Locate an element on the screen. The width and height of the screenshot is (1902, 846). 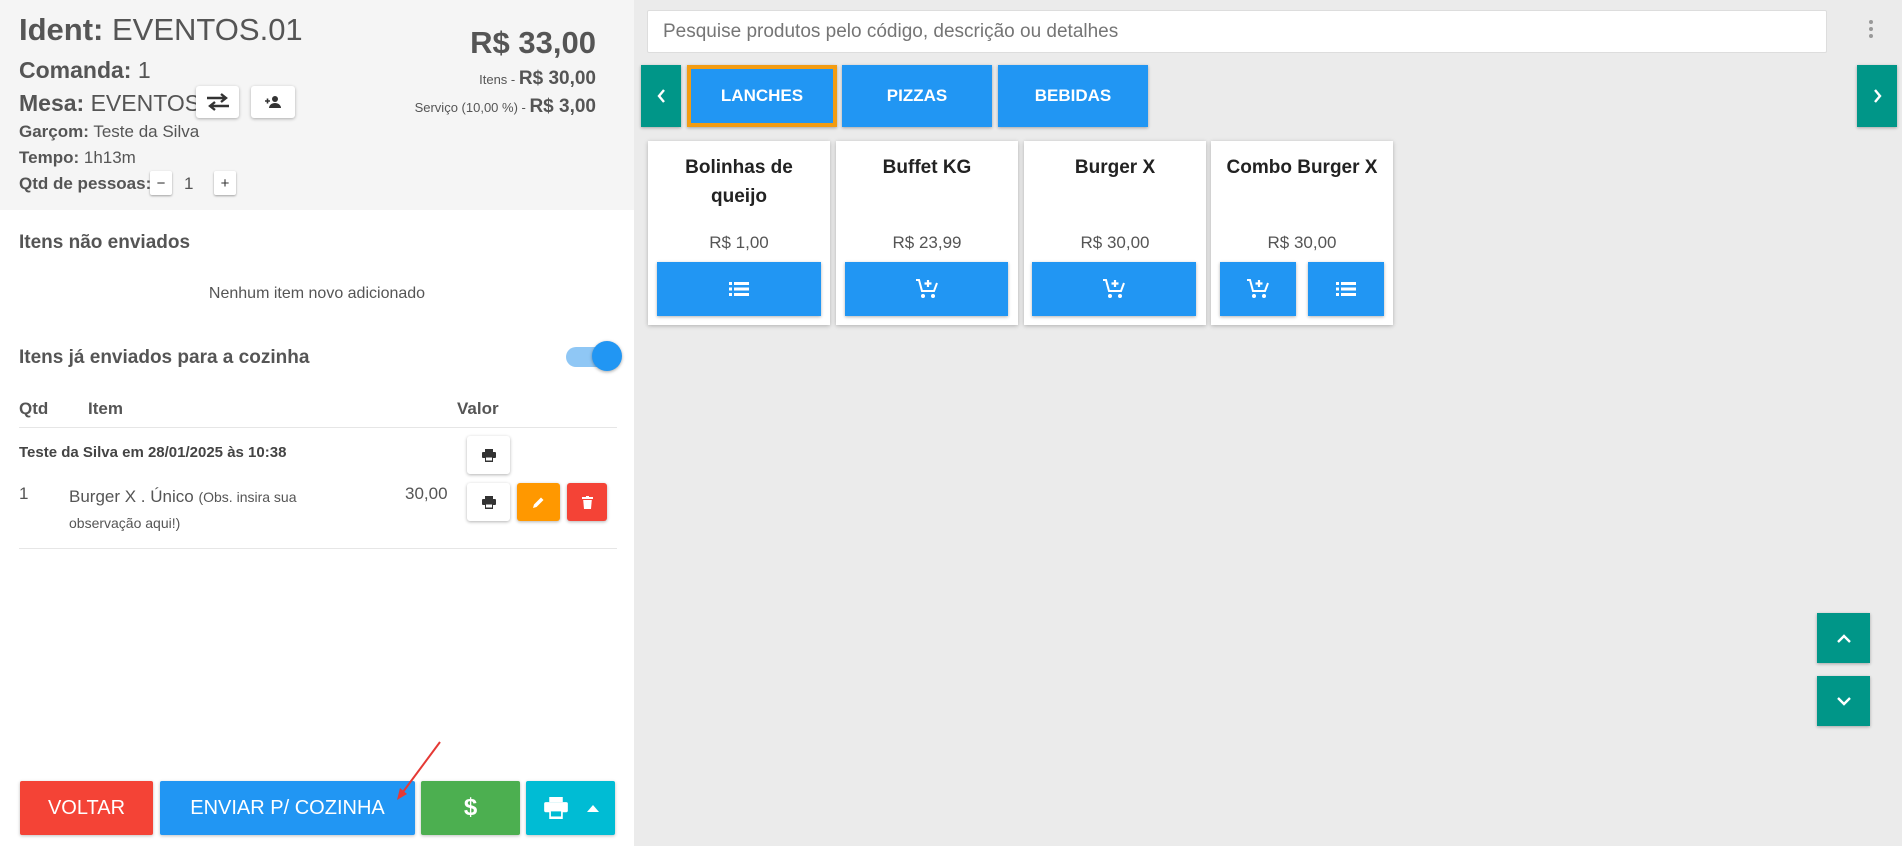
swap-table-button is located at coordinates (217, 102).